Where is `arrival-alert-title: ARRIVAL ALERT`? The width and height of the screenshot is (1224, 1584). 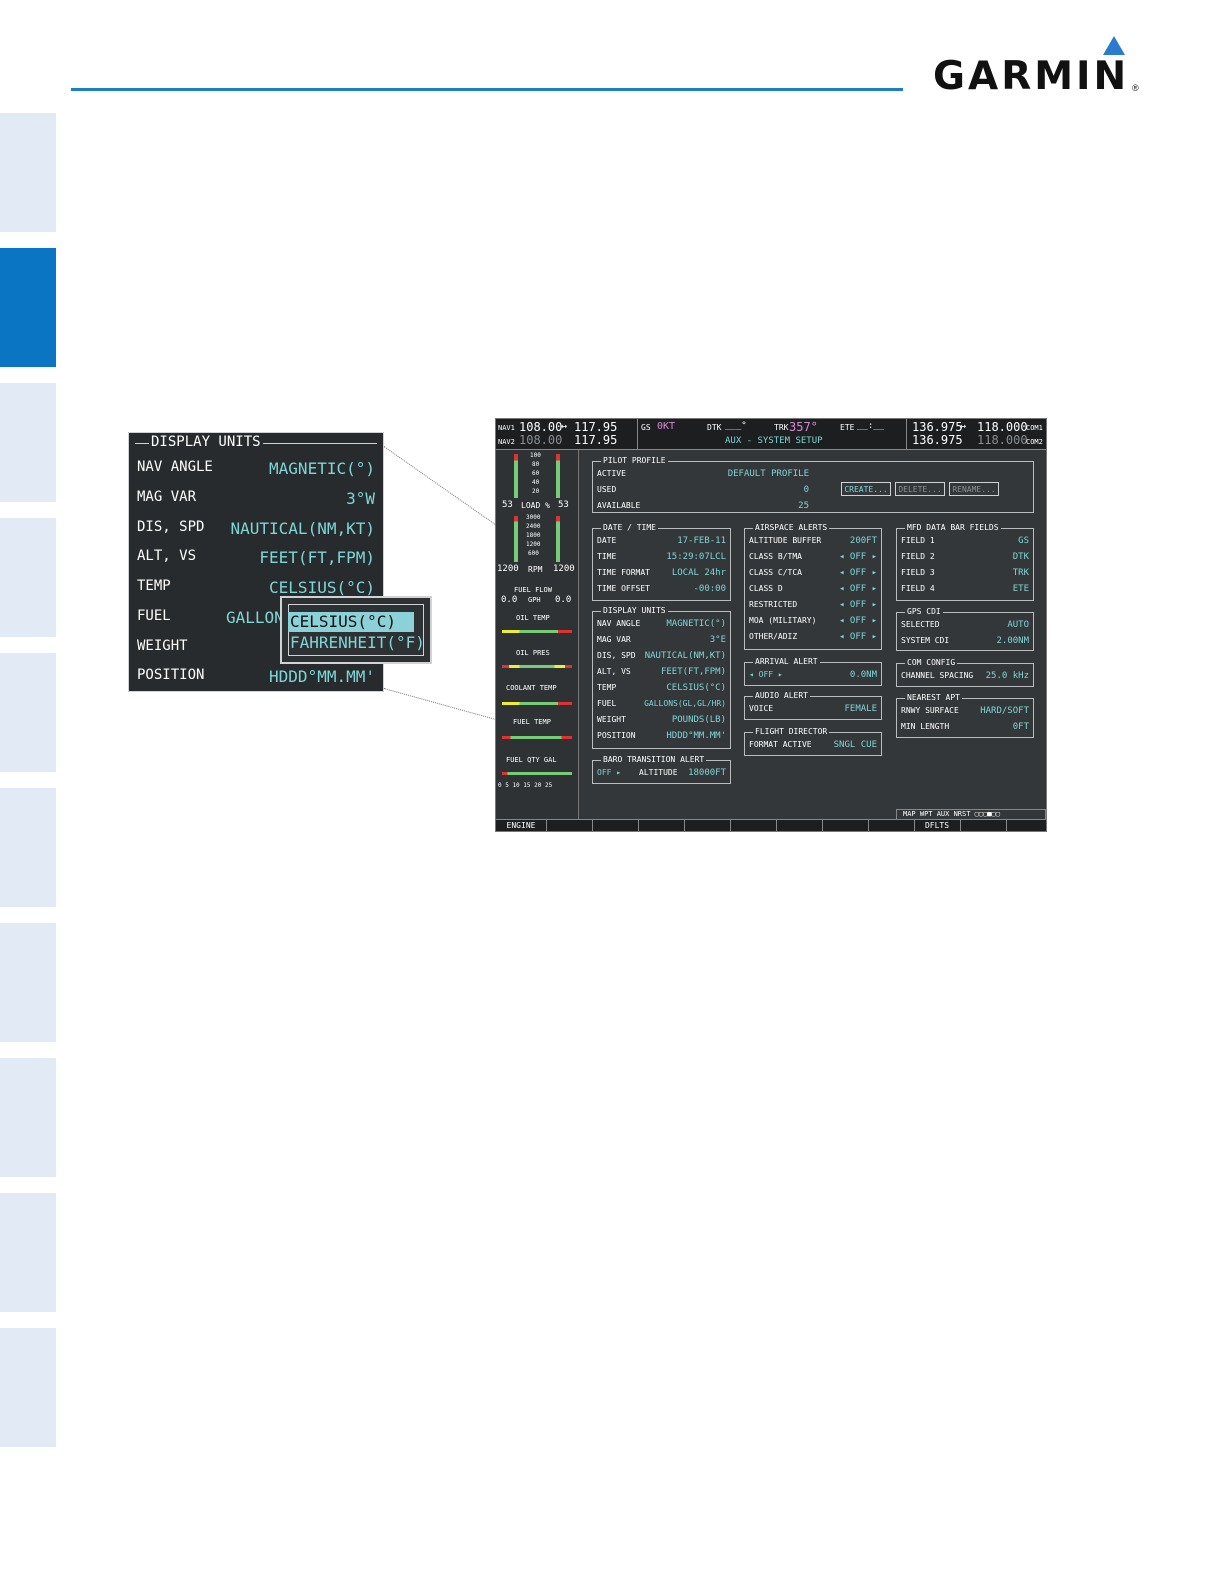 arrival-alert-title: ARRIVAL ALERT is located at coordinates (786, 661).